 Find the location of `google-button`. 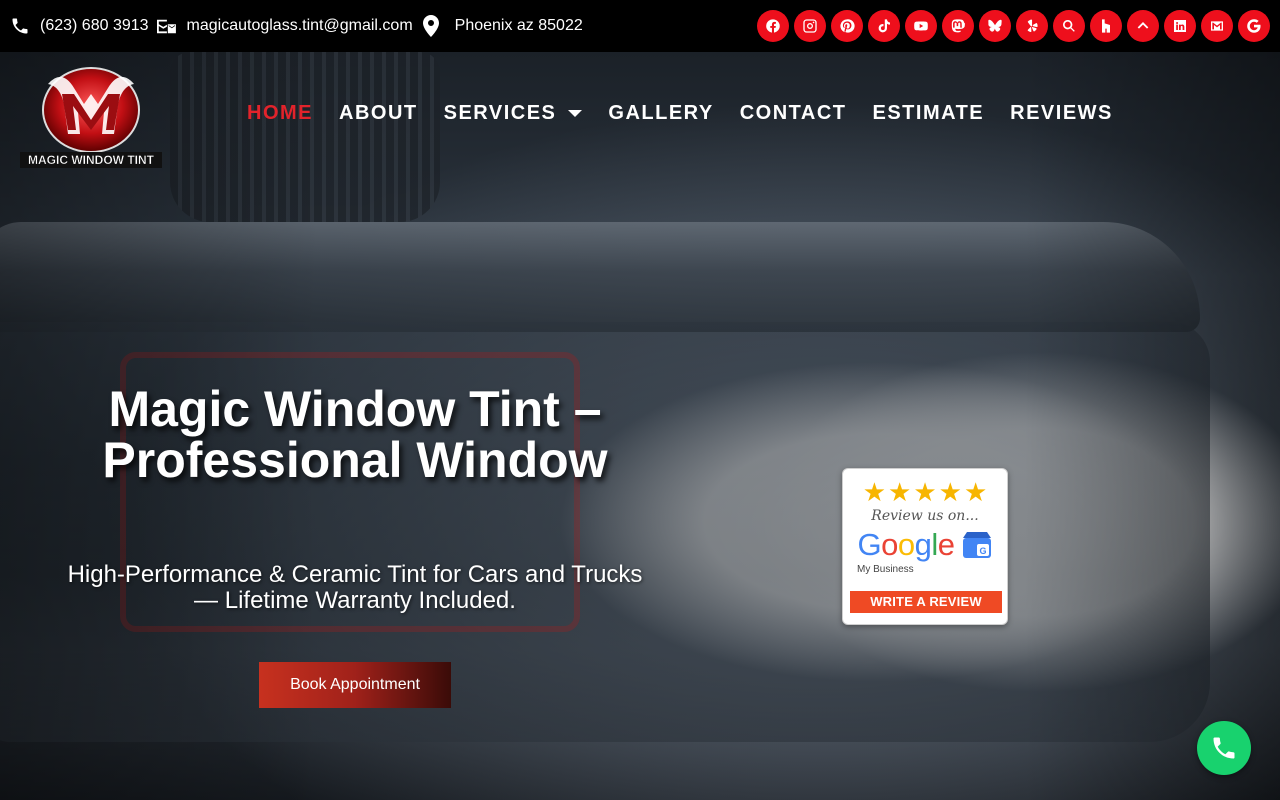

google-button is located at coordinates (1254, 26).